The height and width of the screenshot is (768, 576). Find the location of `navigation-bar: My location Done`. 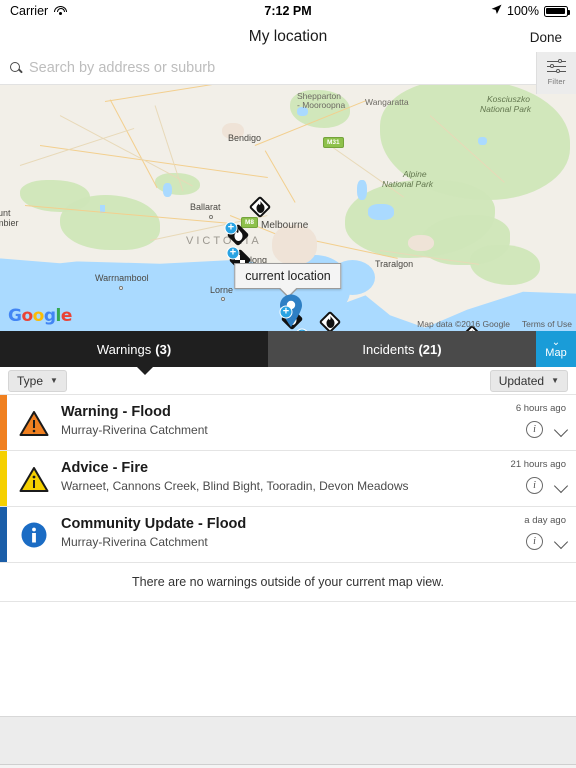

navigation-bar: My location Done is located at coordinates (288, 37).